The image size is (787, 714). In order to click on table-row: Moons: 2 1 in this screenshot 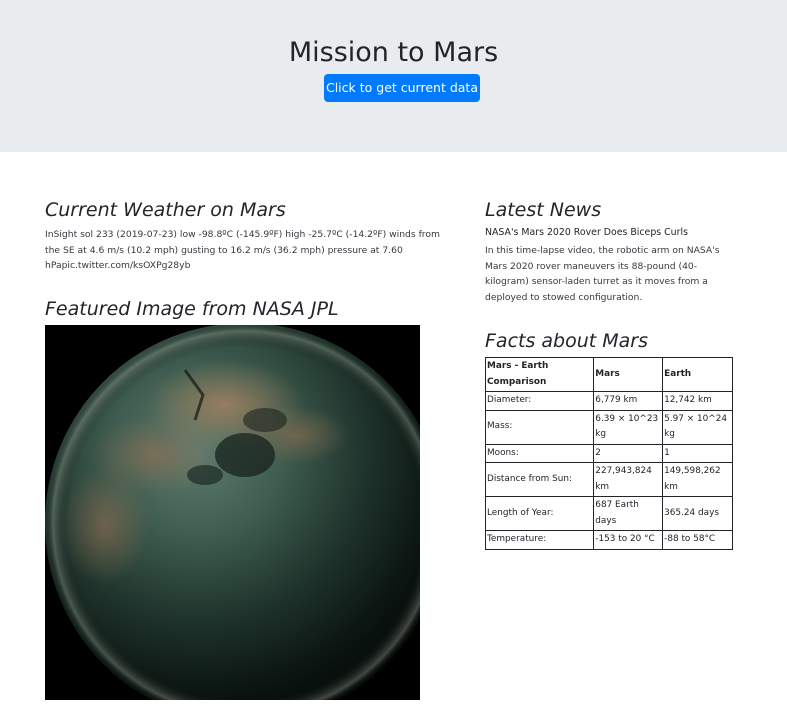, I will do `click(608, 453)`.